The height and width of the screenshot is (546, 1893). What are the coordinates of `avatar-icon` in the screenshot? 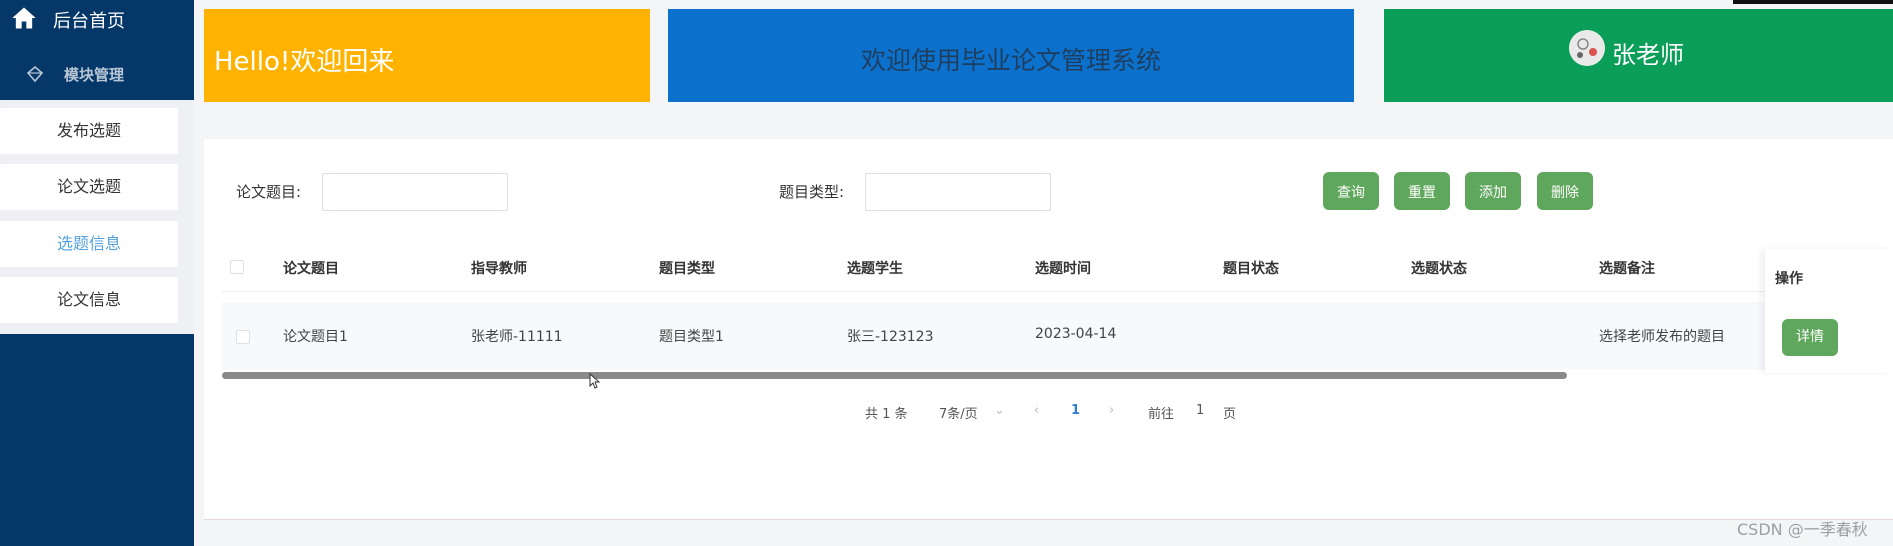 It's located at (1587, 48).